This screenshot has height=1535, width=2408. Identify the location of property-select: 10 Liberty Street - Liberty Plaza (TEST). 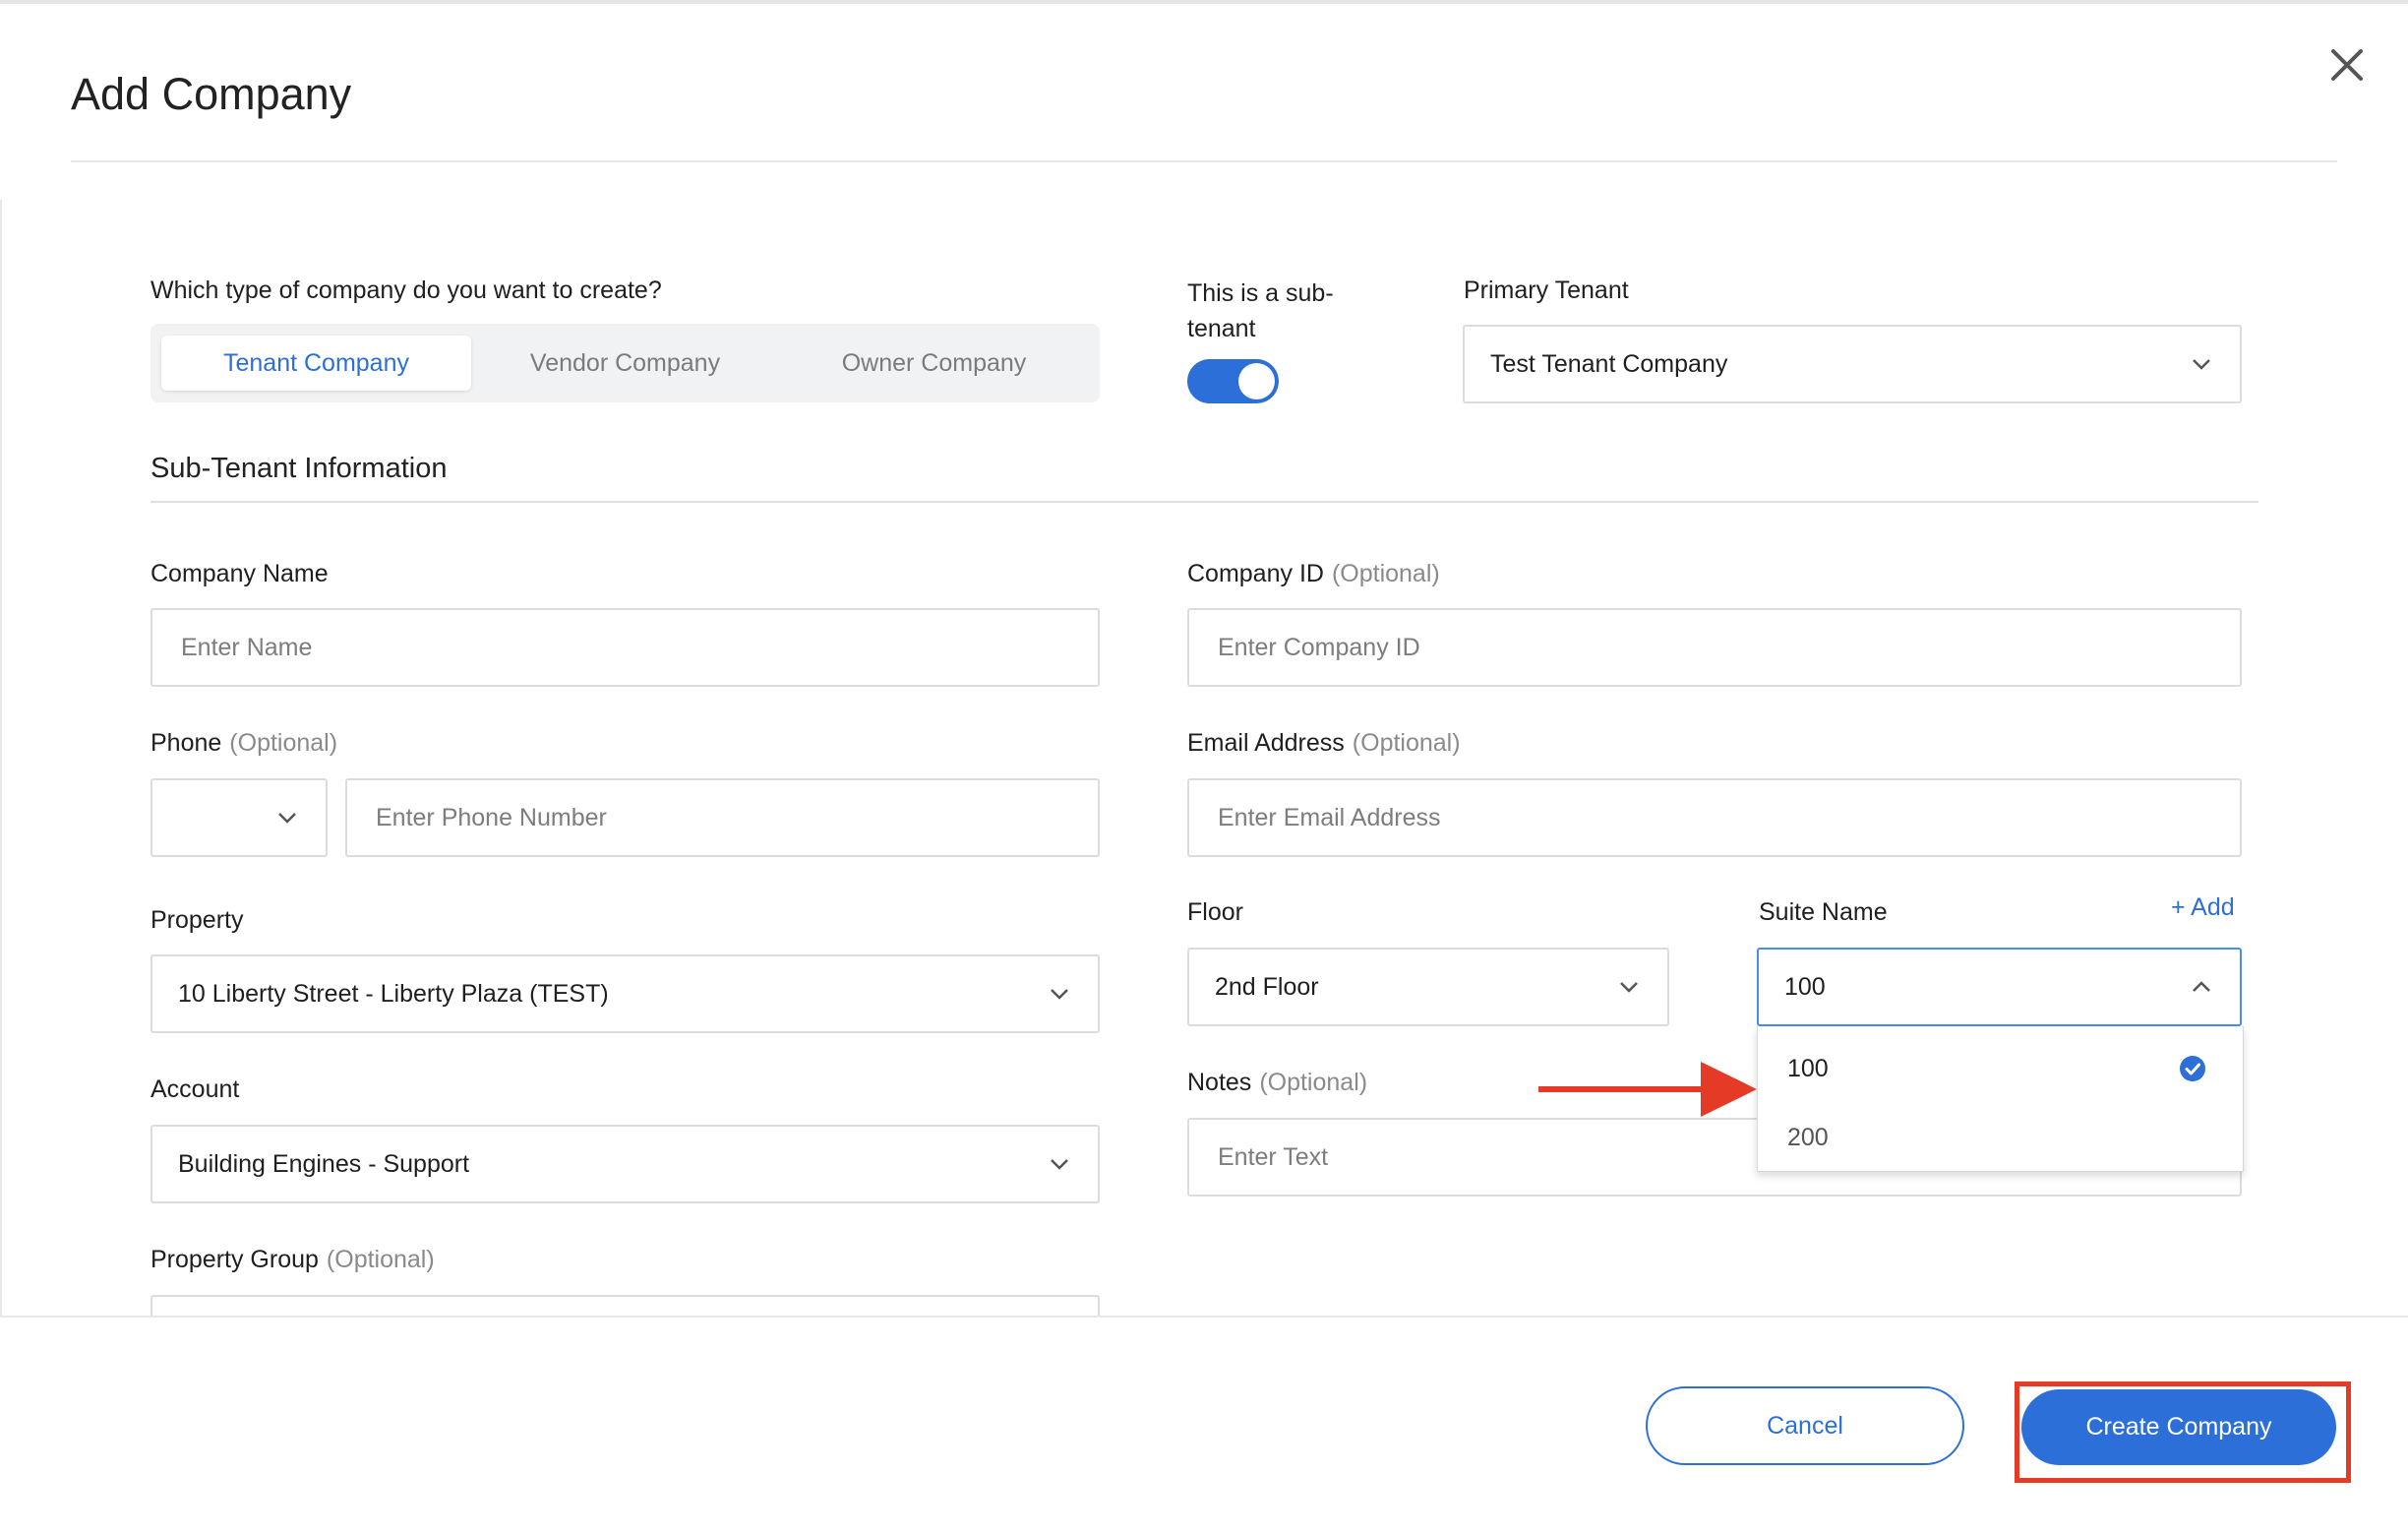
(625, 993).